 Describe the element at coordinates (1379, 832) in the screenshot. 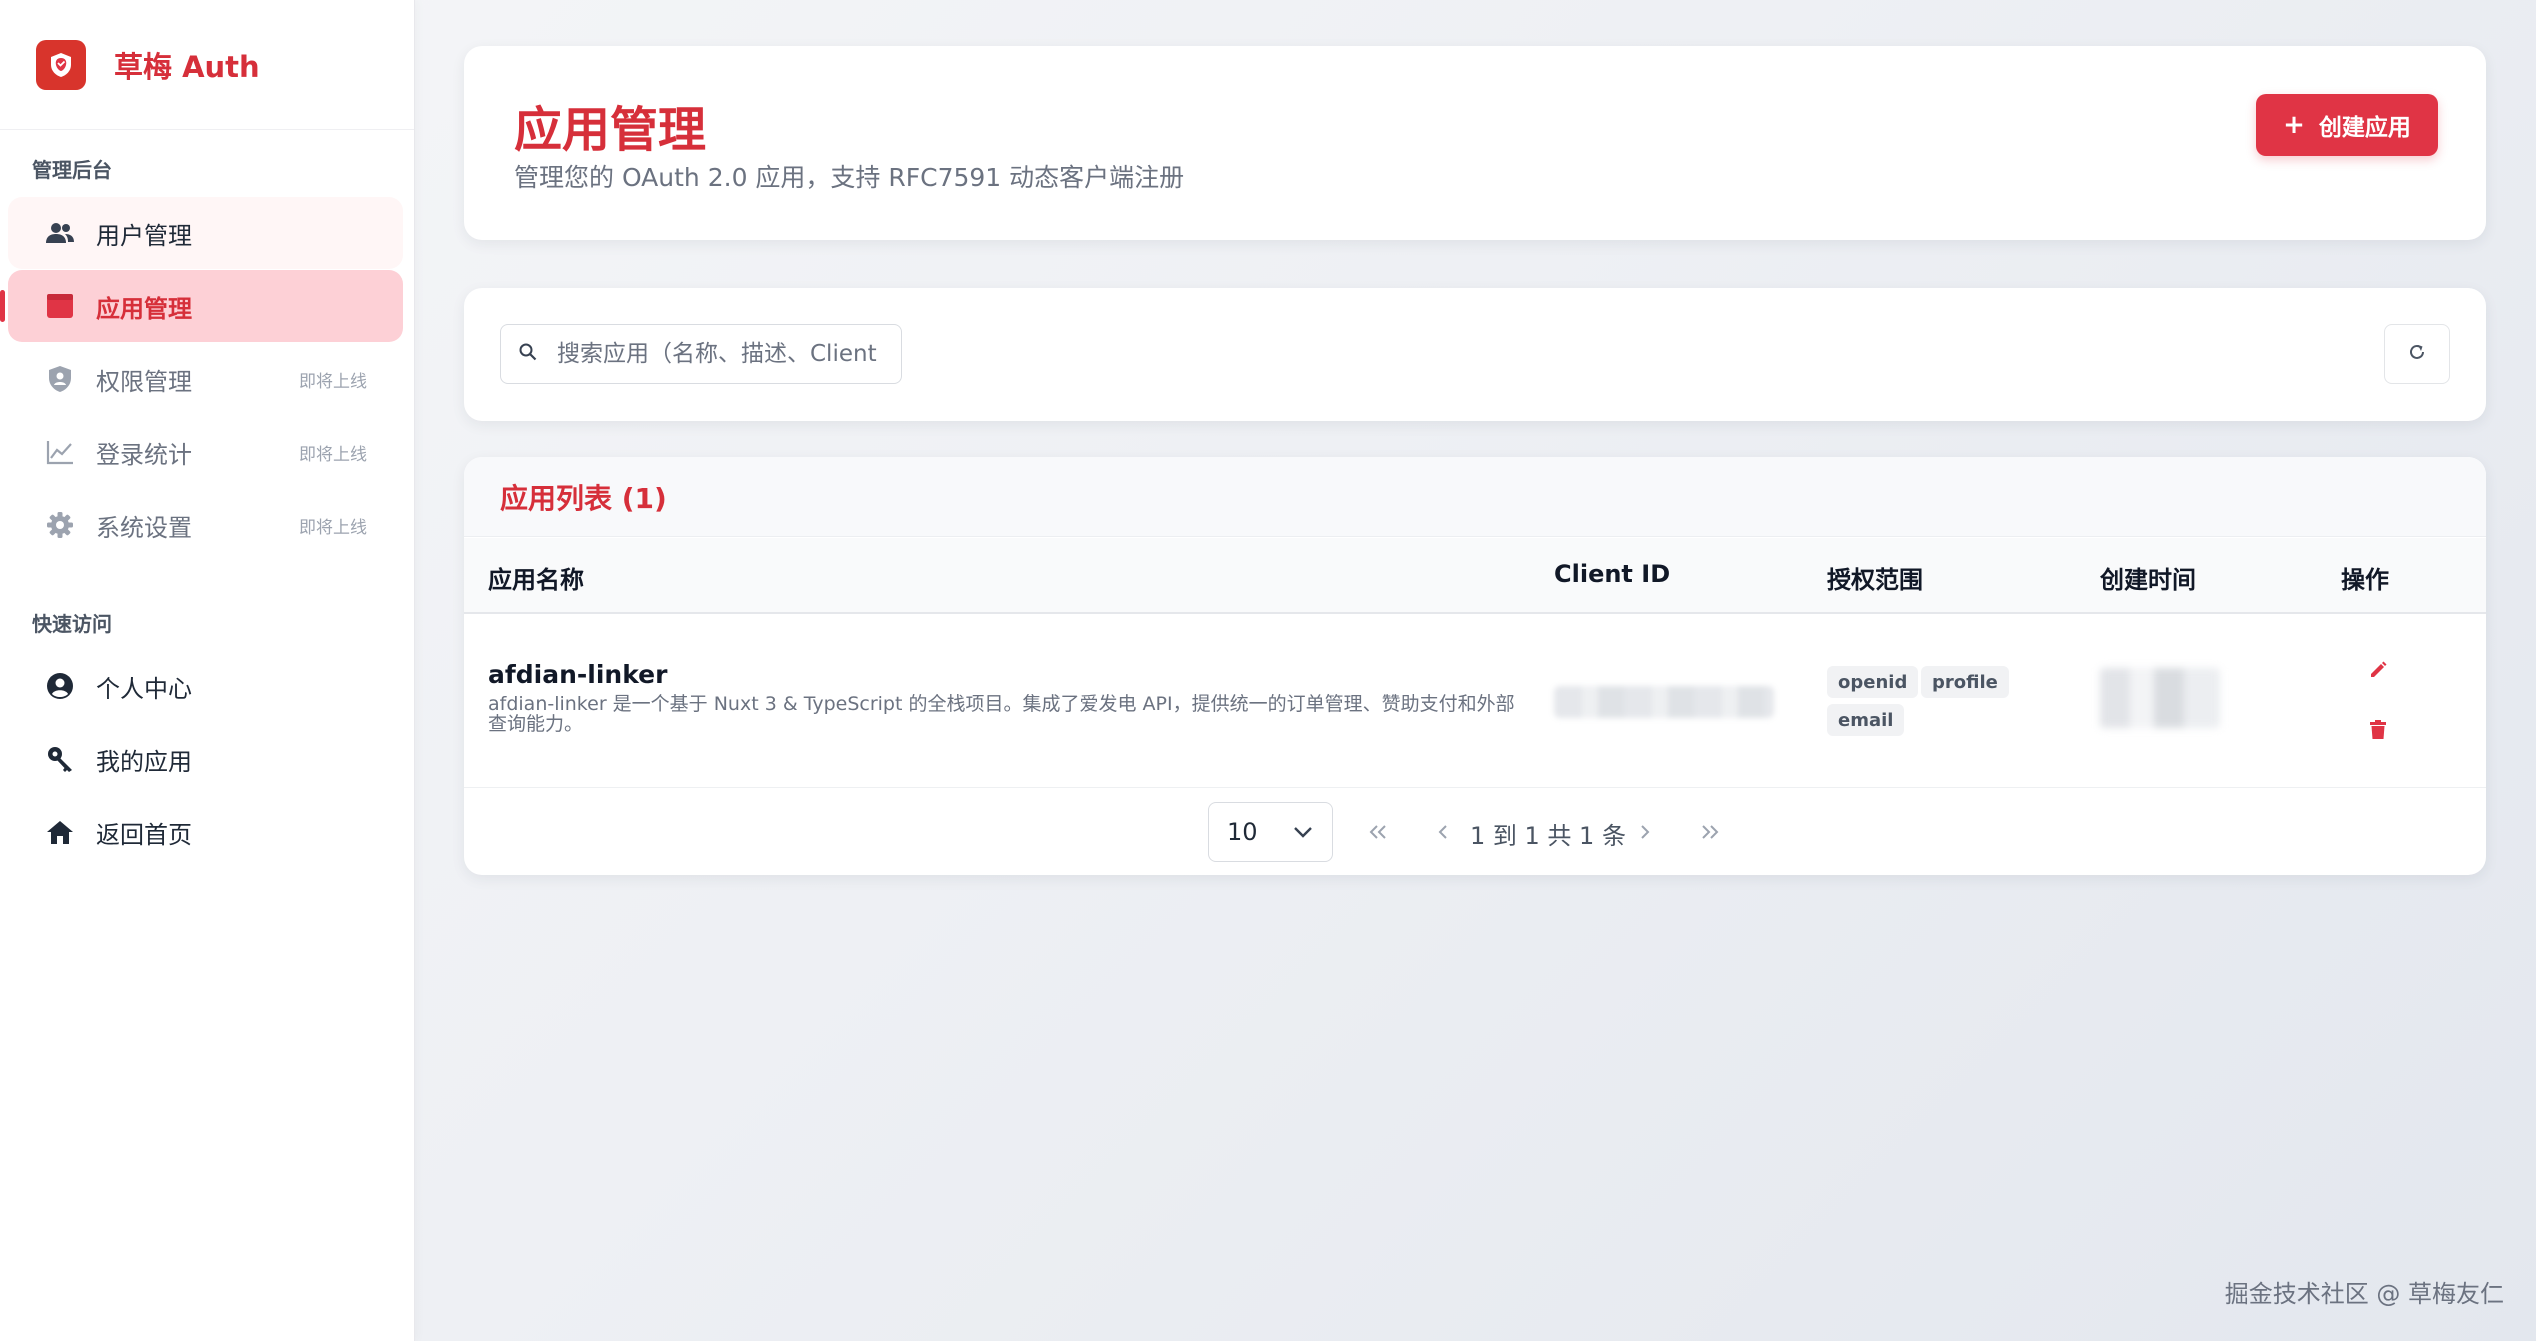

I see `first-page-button` at that location.